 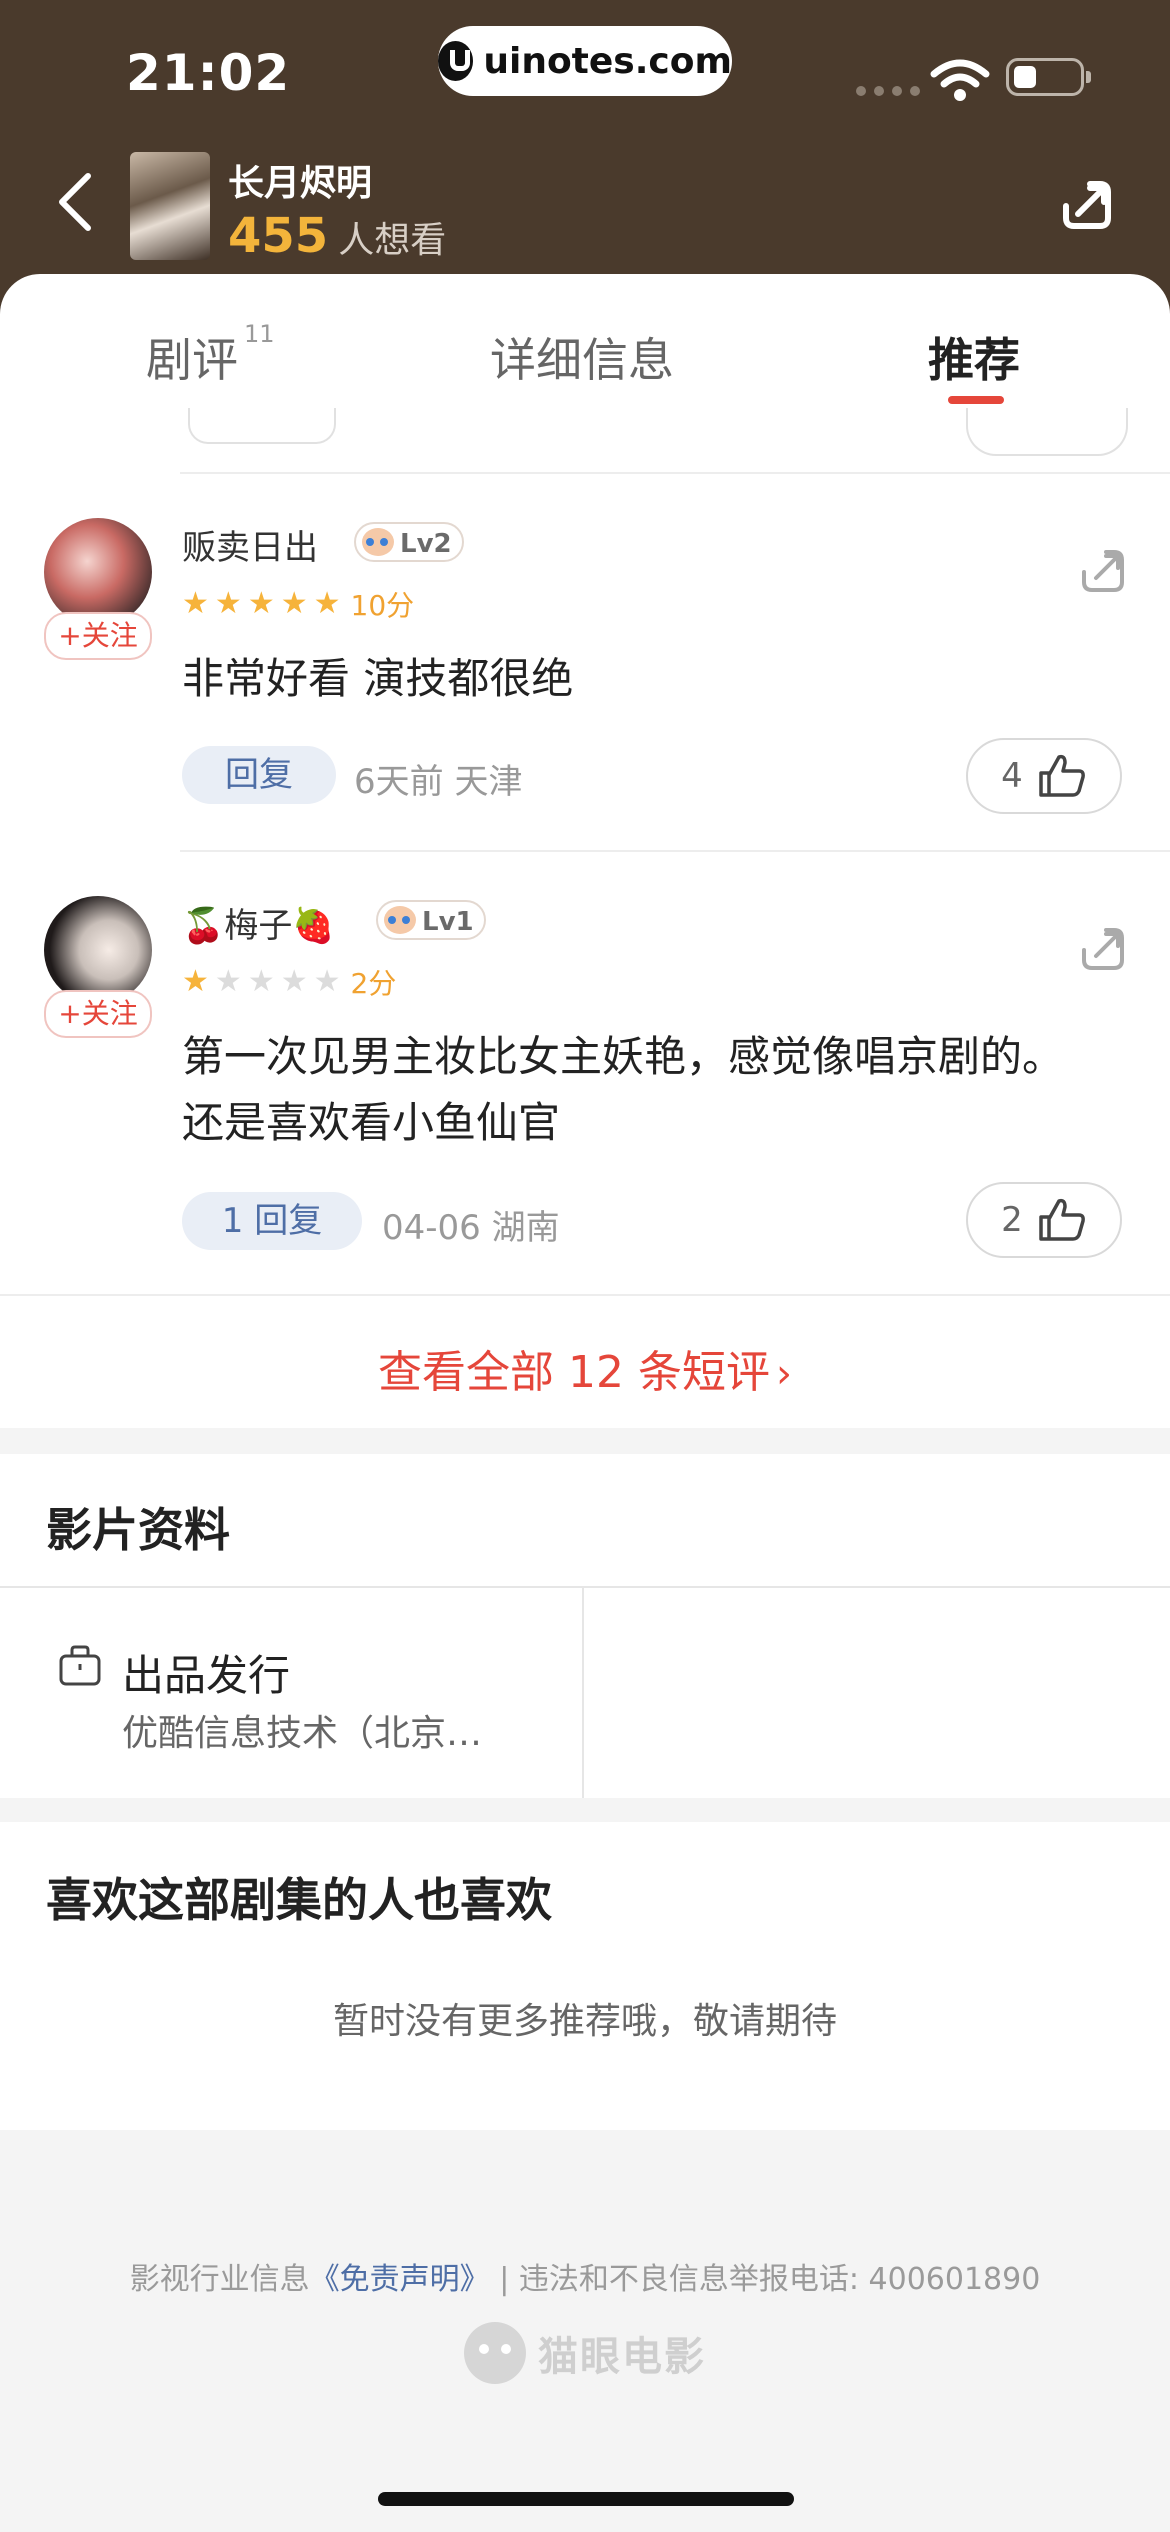 I want to click on want-label: 人想看, so click(x=392, y=240).